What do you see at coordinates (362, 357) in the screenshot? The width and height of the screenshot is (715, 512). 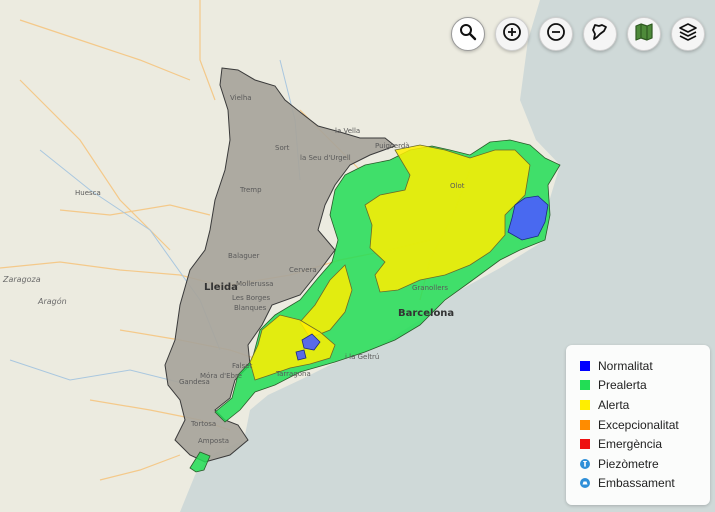 I see `place-label: i la Geltrú` at bounding box center [362, 357].